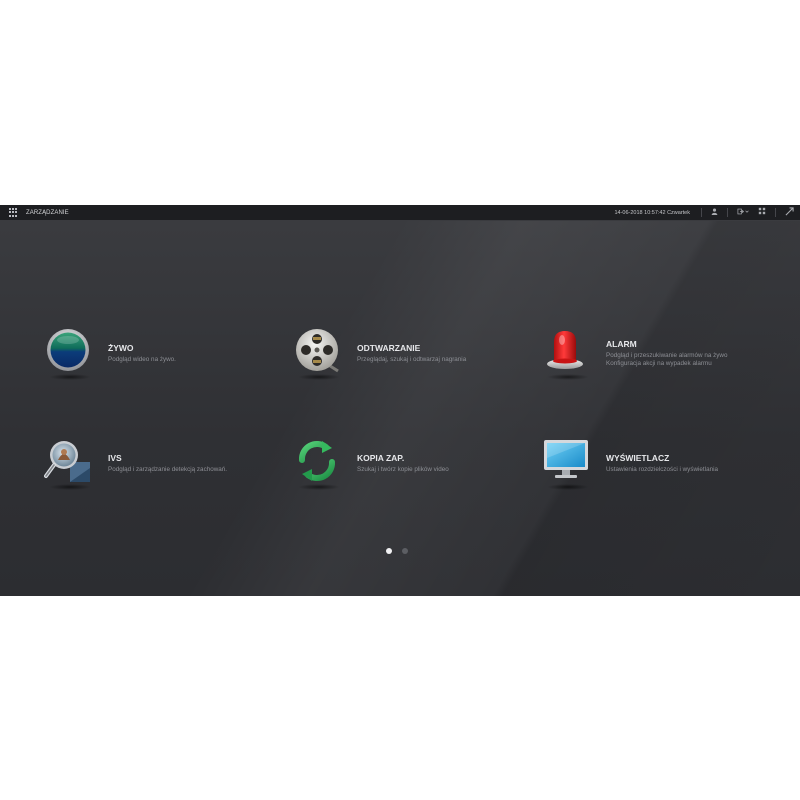 This screenshot has width=800, height=800. Describe the element at coordinates (743, 213) in the screenshot. I see `logout-icon` at that location.